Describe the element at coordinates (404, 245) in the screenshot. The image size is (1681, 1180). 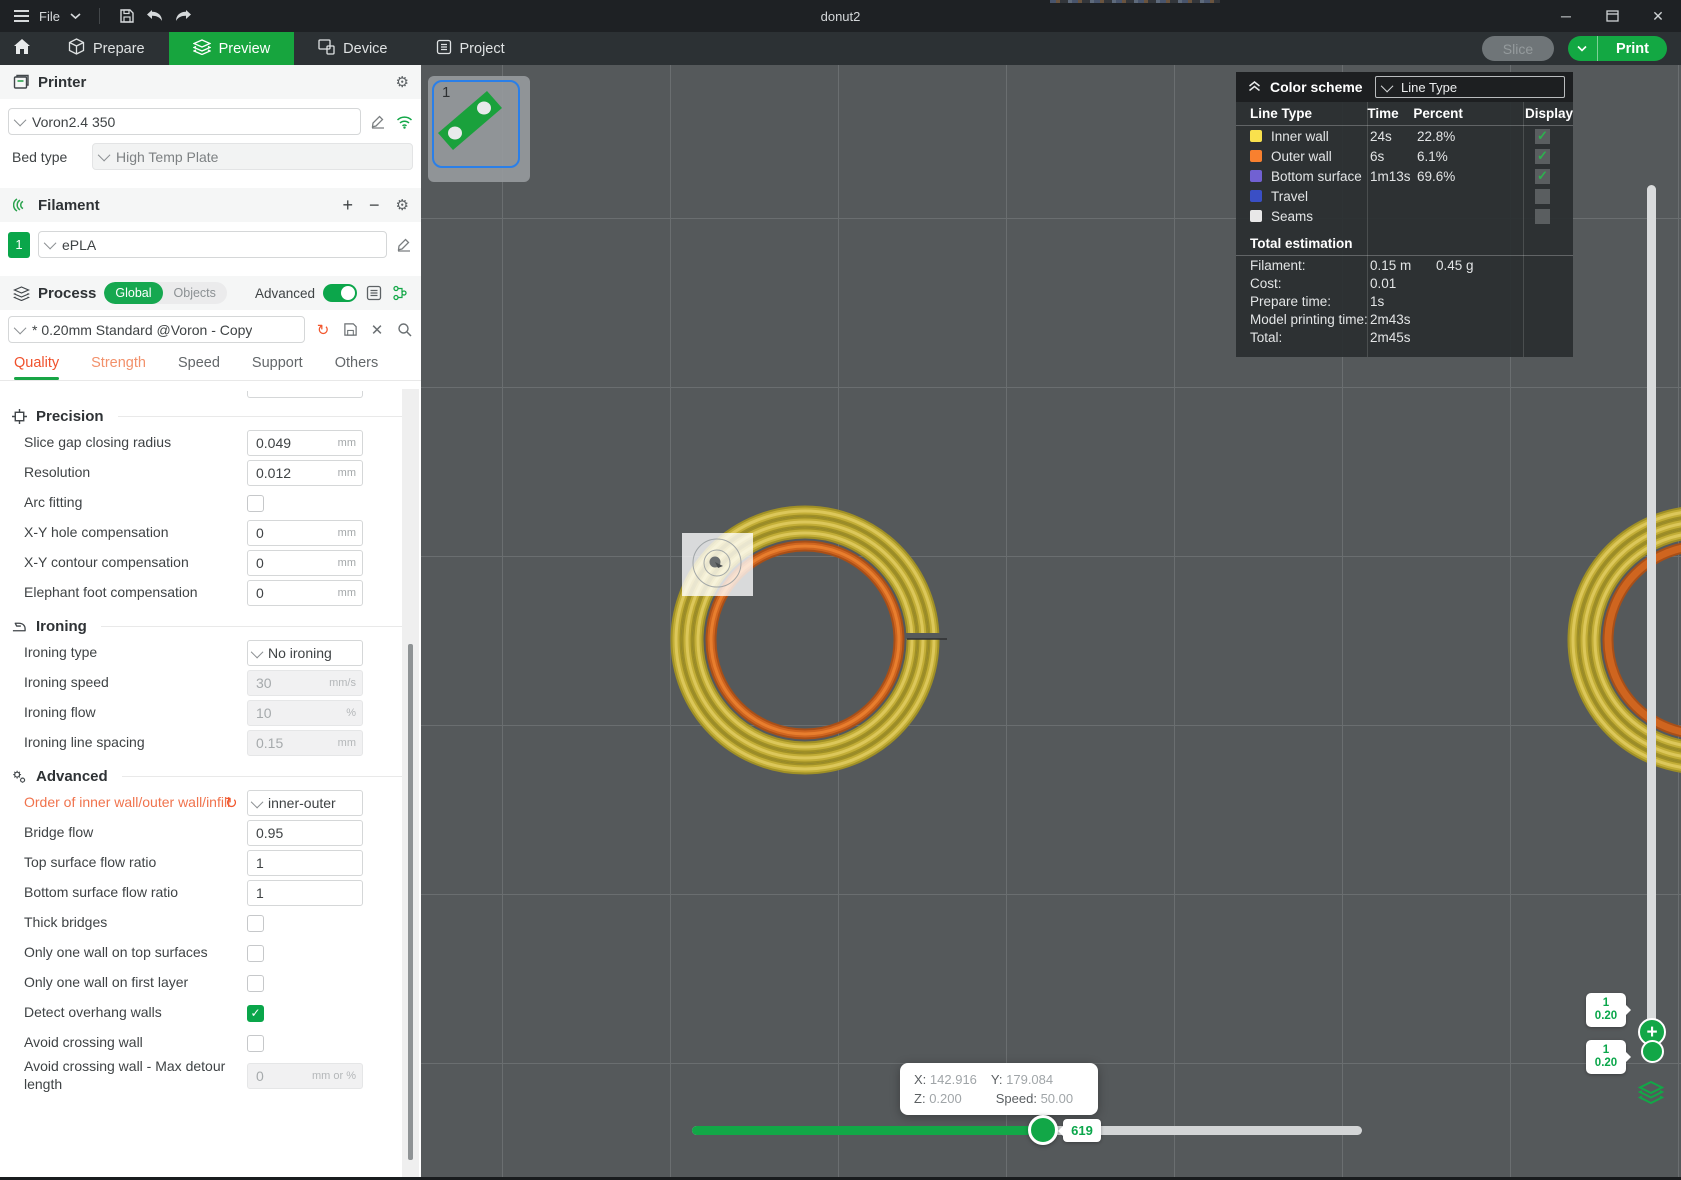
I see `edit-filament-icon` at that location.